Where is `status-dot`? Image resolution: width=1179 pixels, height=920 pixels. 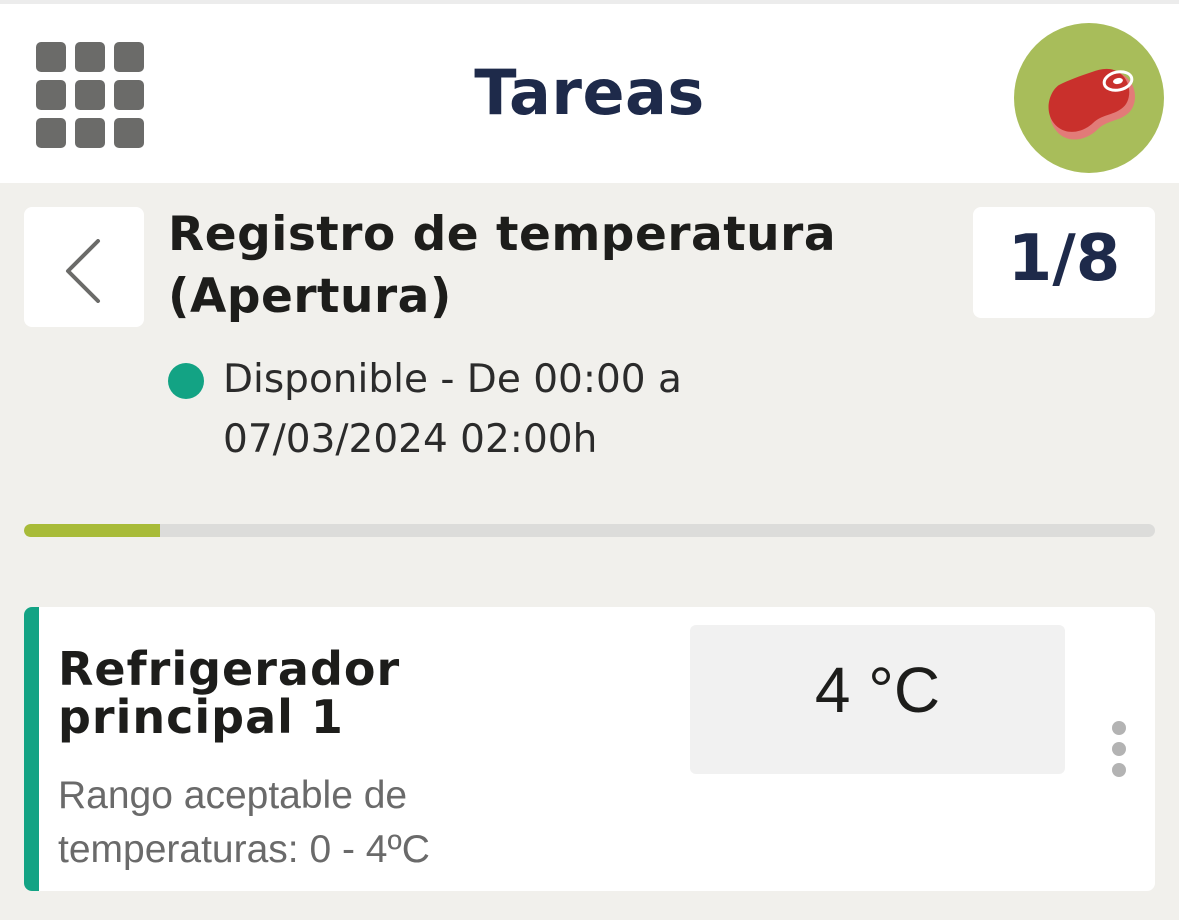 status-dot is located at coordinates (186, 381).